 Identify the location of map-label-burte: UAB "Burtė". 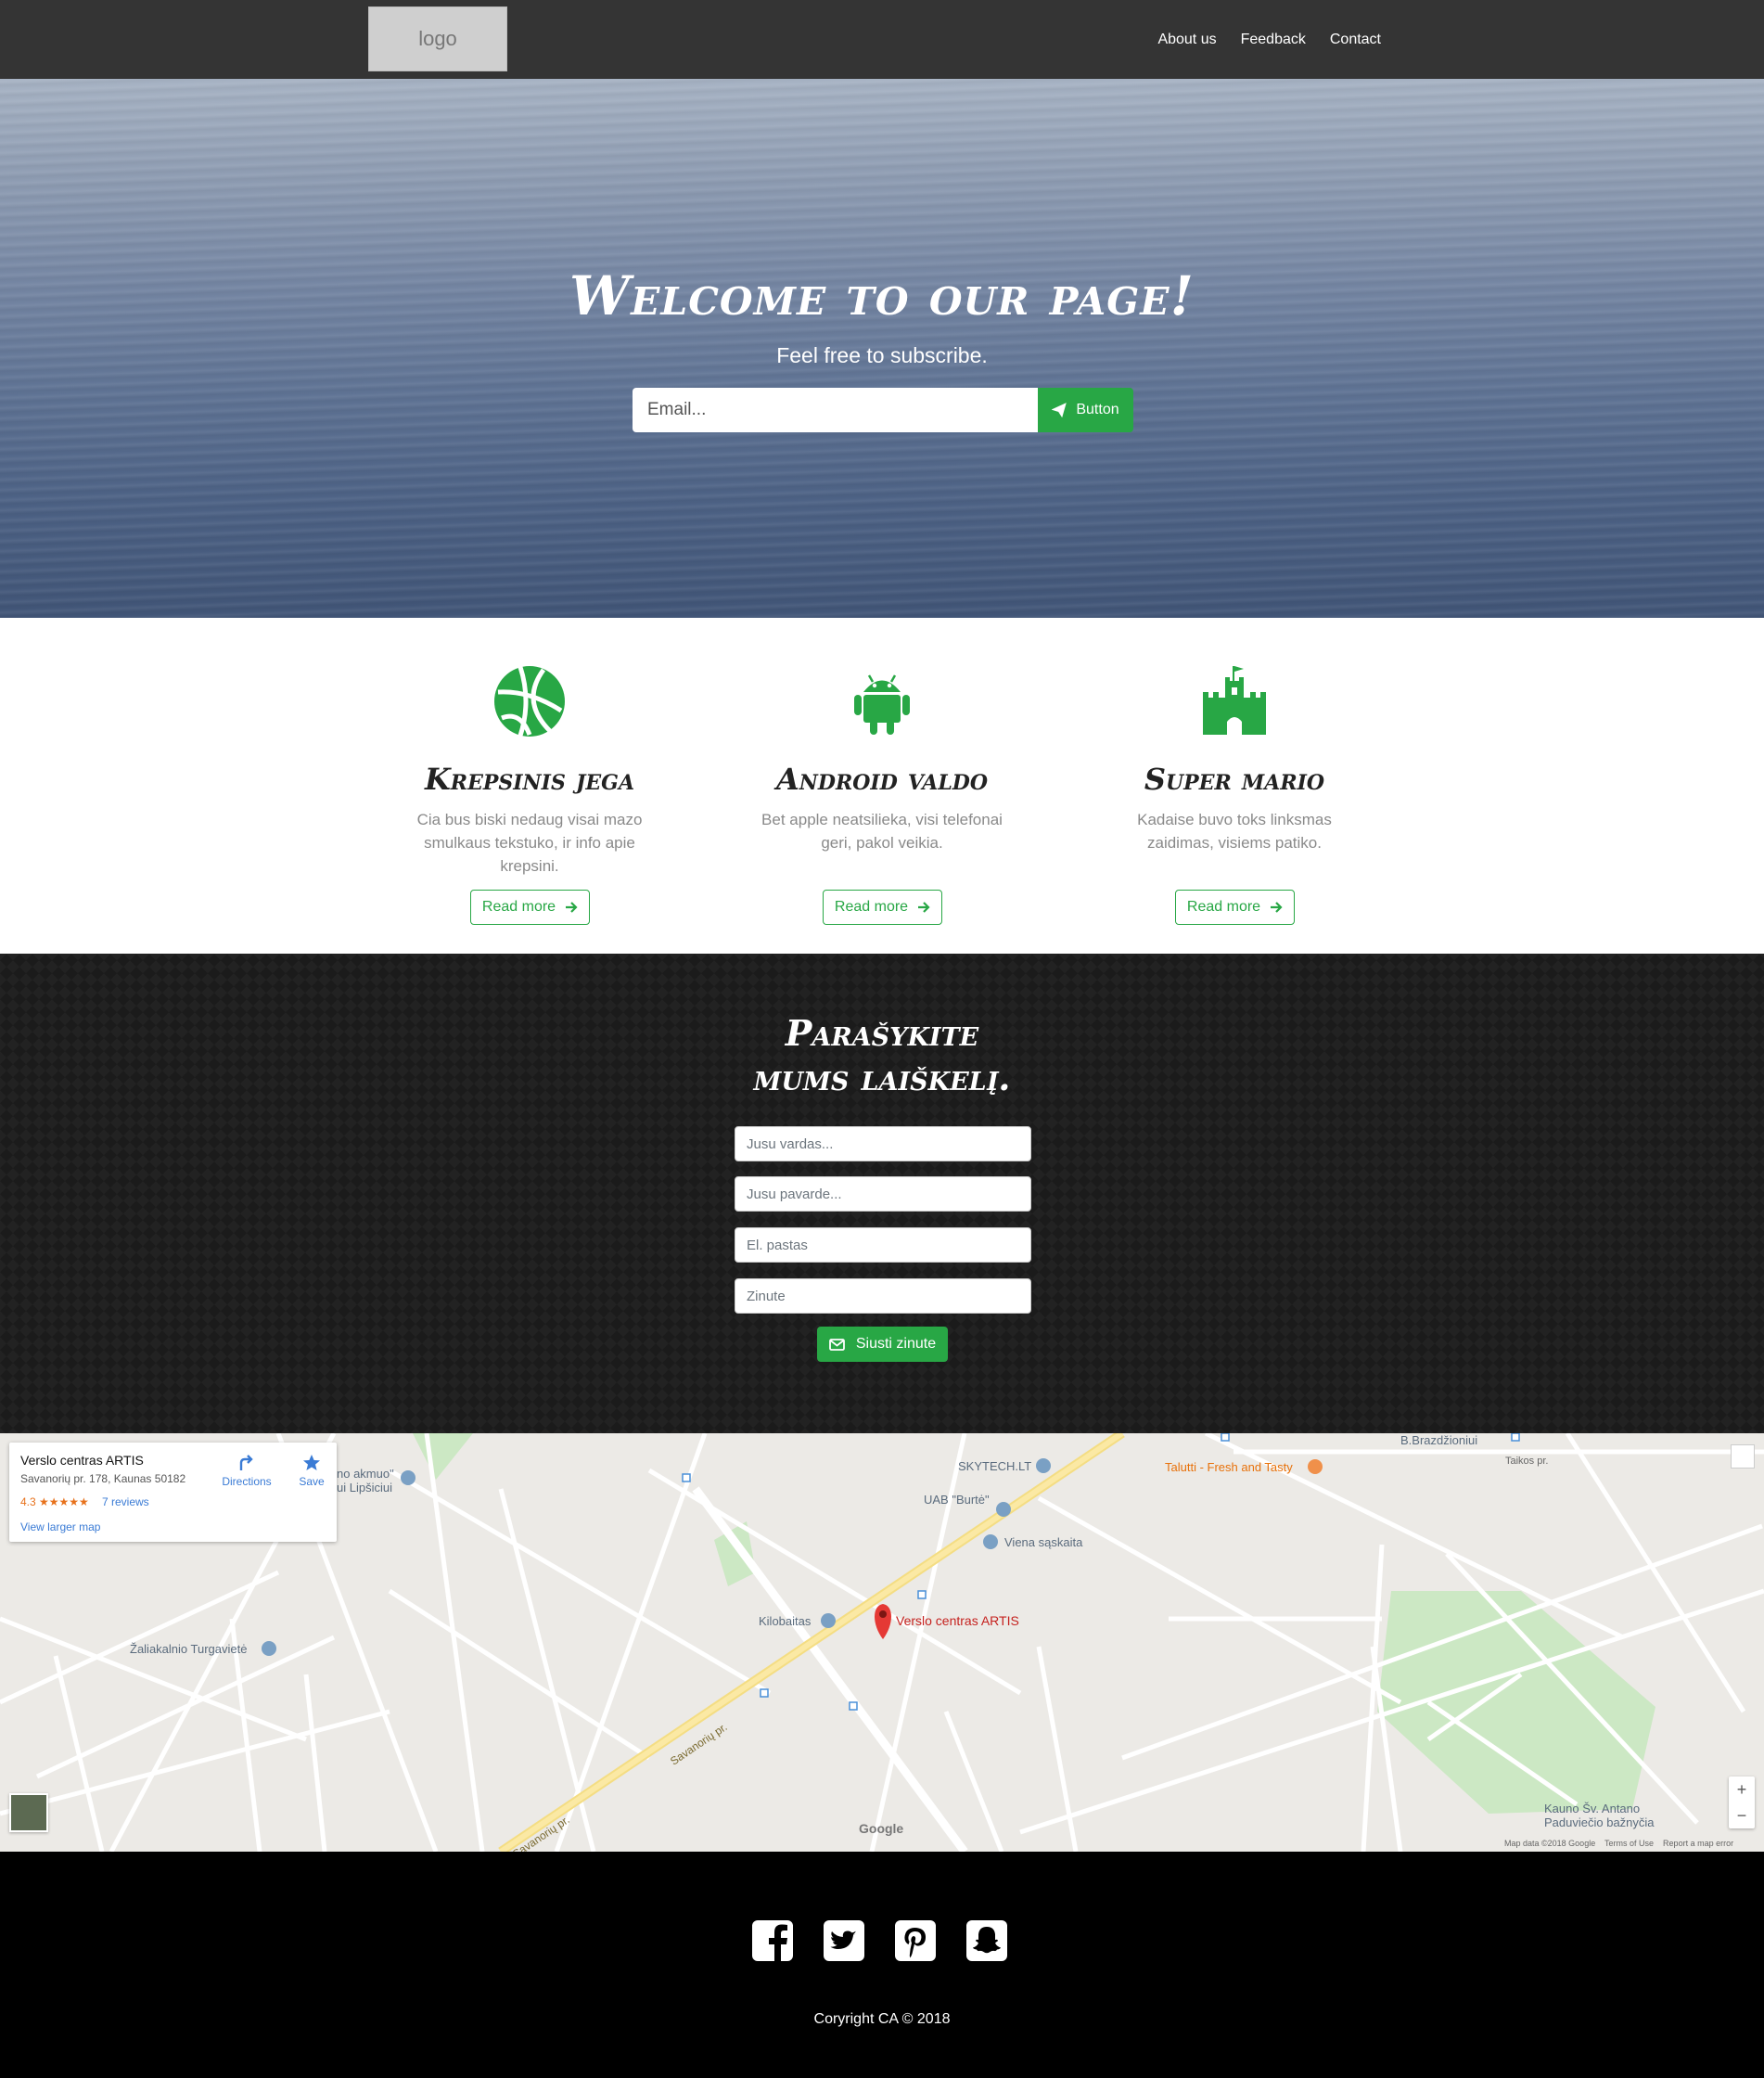
(957, 1500).